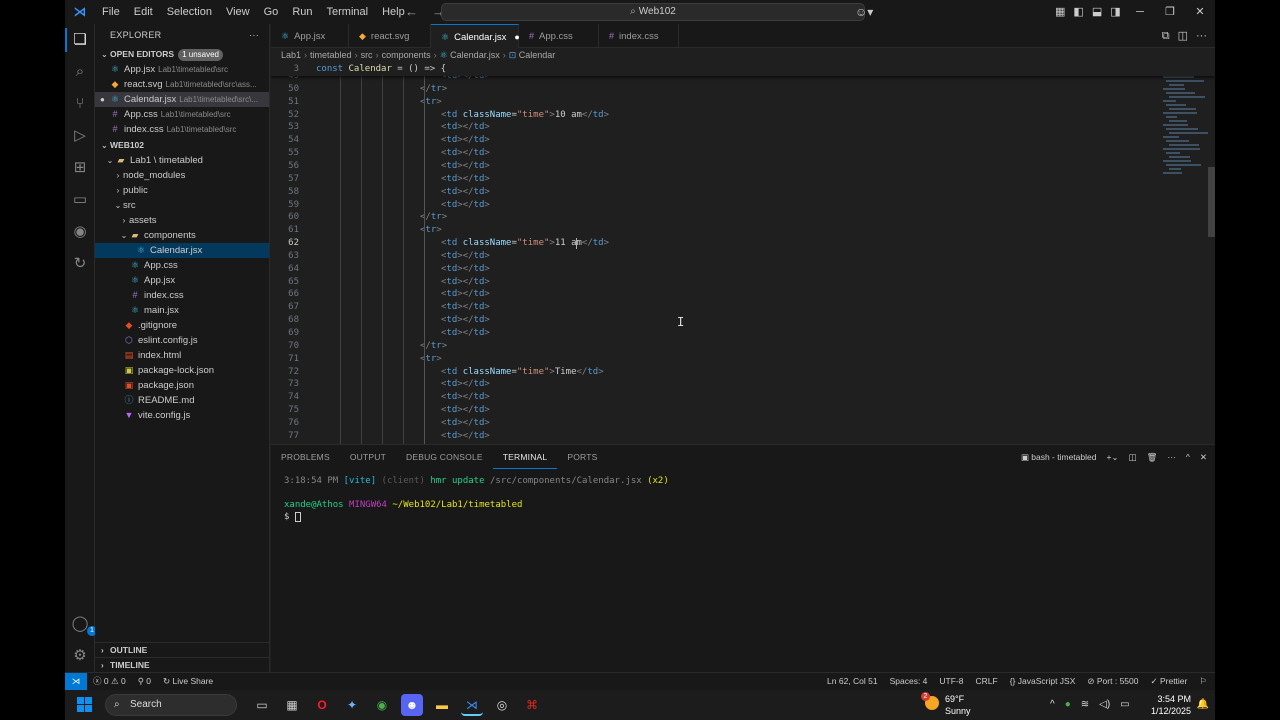  Describe the element at coordinates (1203, 457) in the screenshot. I see `close-panel-icon: ✕` at that location.